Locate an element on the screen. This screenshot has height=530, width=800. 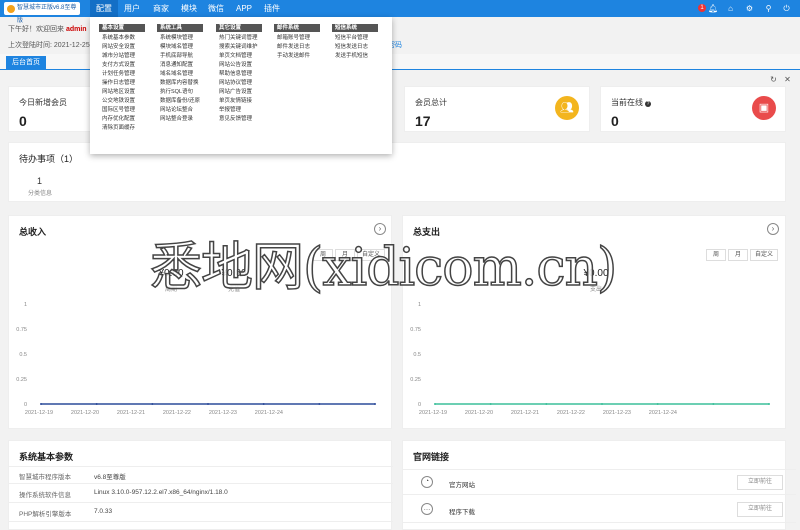
close-icon: ✕ is located at coordinates (787, 79).